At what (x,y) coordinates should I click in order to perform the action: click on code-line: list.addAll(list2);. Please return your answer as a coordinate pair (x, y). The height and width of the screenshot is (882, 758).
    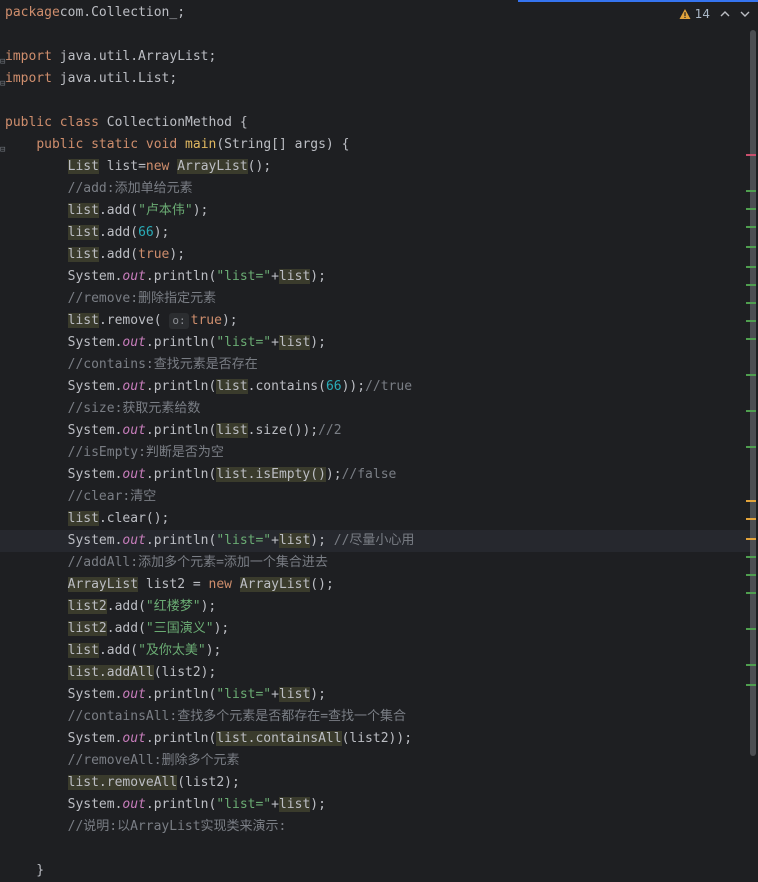
    Looking at the image, I should click on (375, 673).